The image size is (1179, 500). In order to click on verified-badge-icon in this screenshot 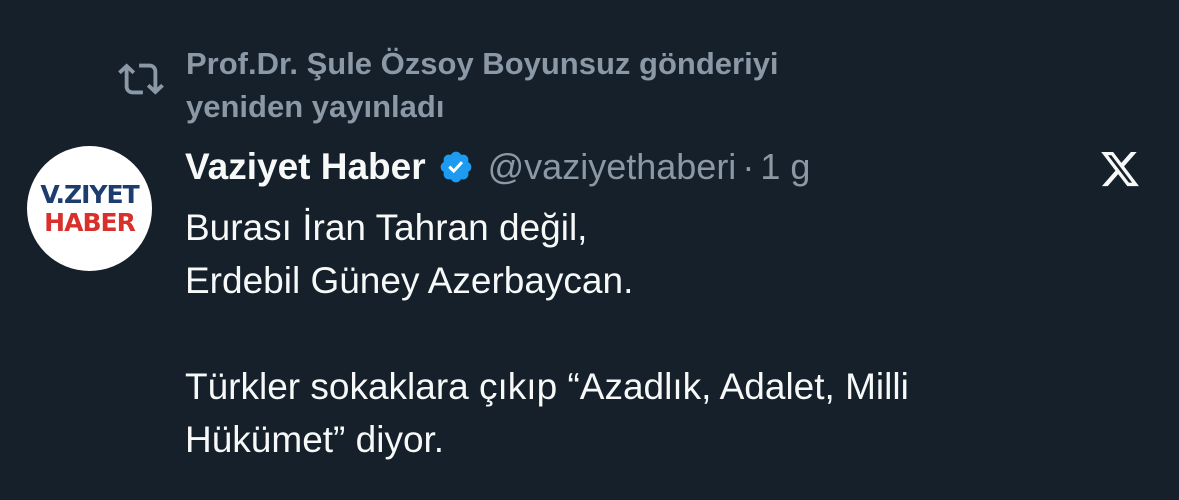, I will do `click(456, 167)`.